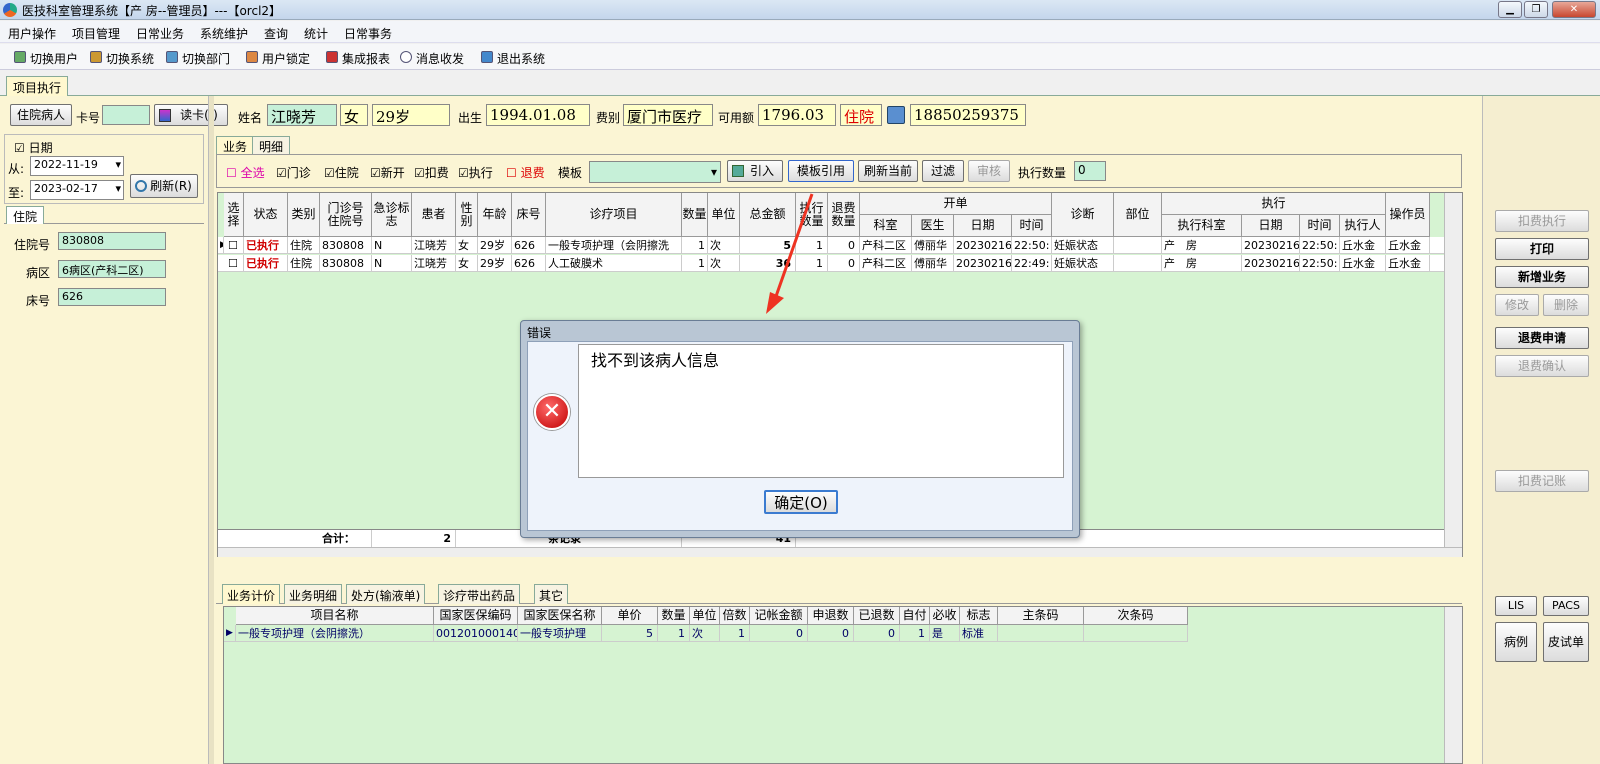  I want to click on import-button: 引入, so click(755, 171).